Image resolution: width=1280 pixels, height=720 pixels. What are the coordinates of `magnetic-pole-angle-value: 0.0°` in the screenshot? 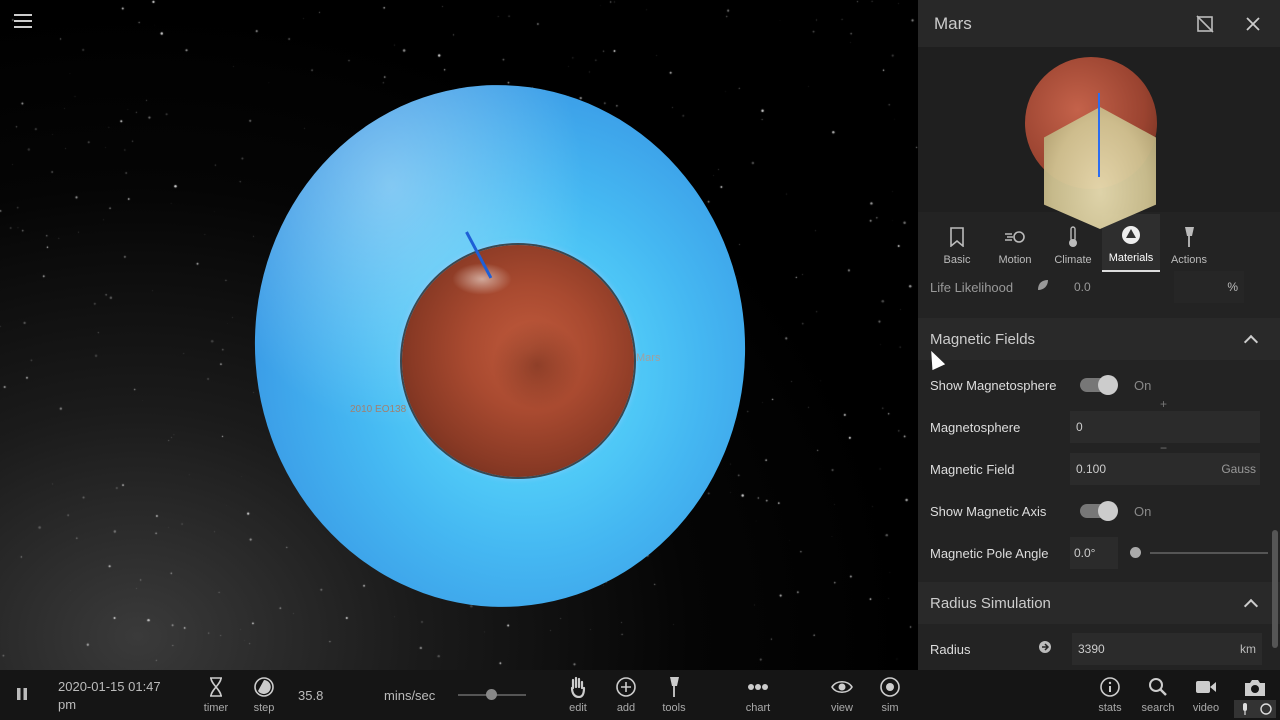 It's located at (1094, 553).